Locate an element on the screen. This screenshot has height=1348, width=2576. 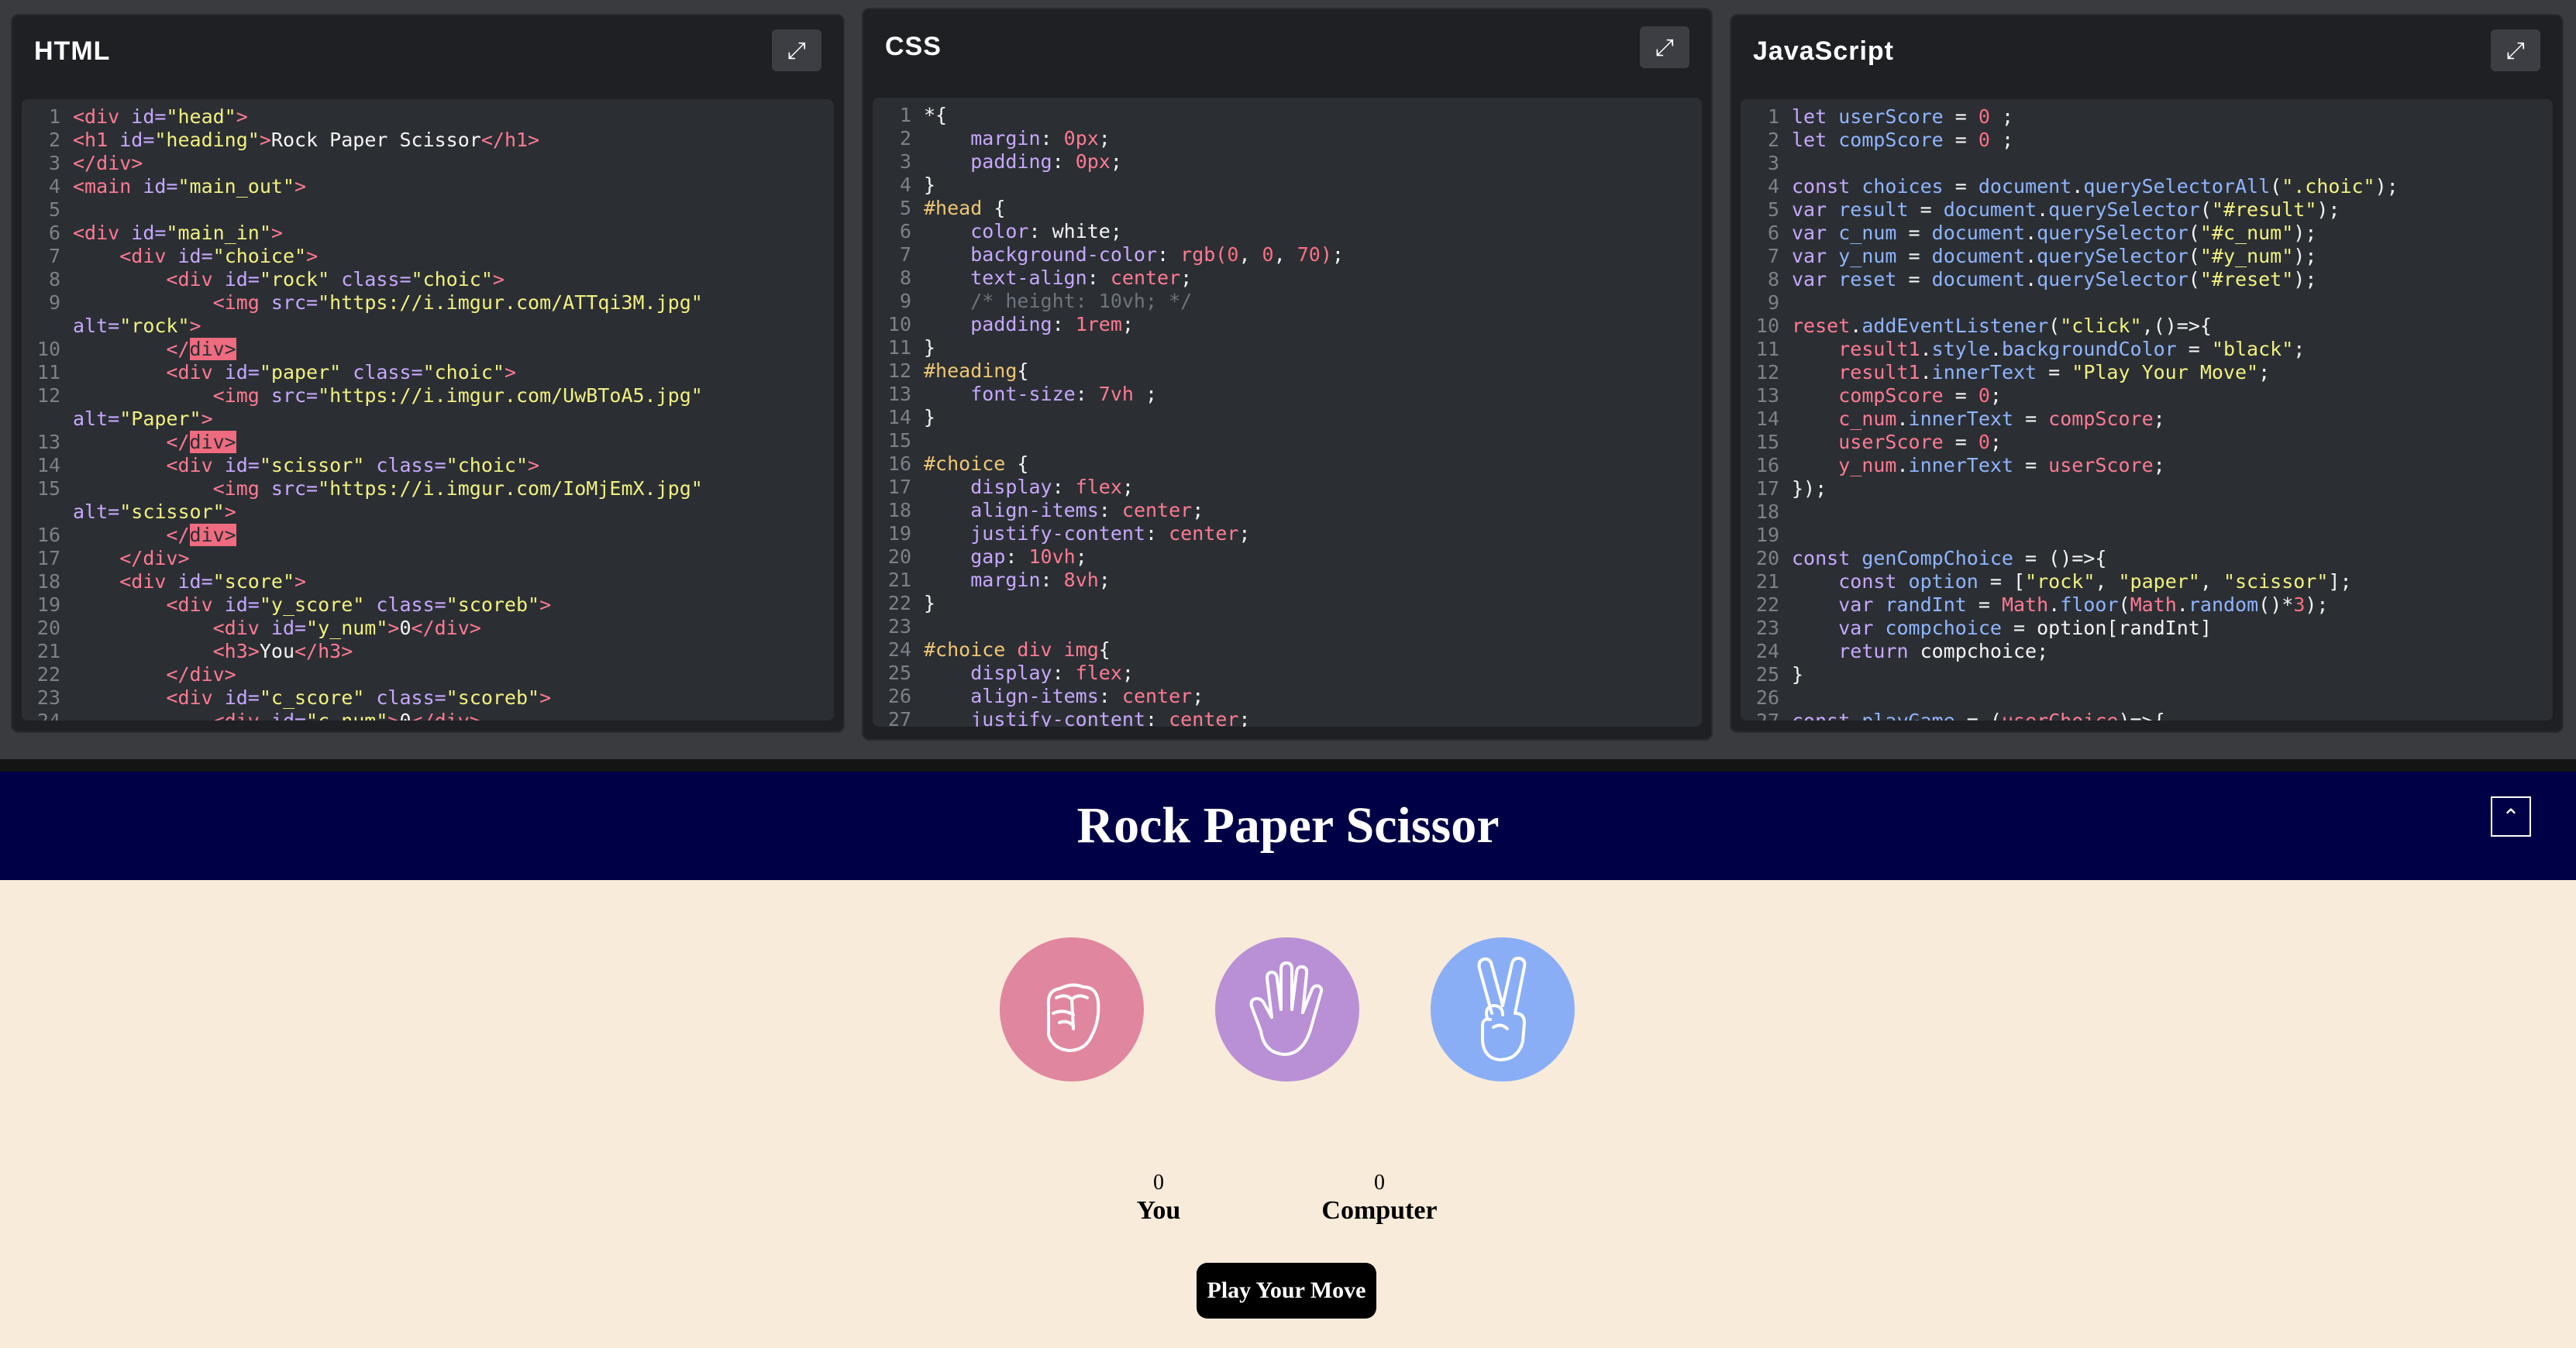
collapse-button: ⌃ is located at coordinates (2511, 817).